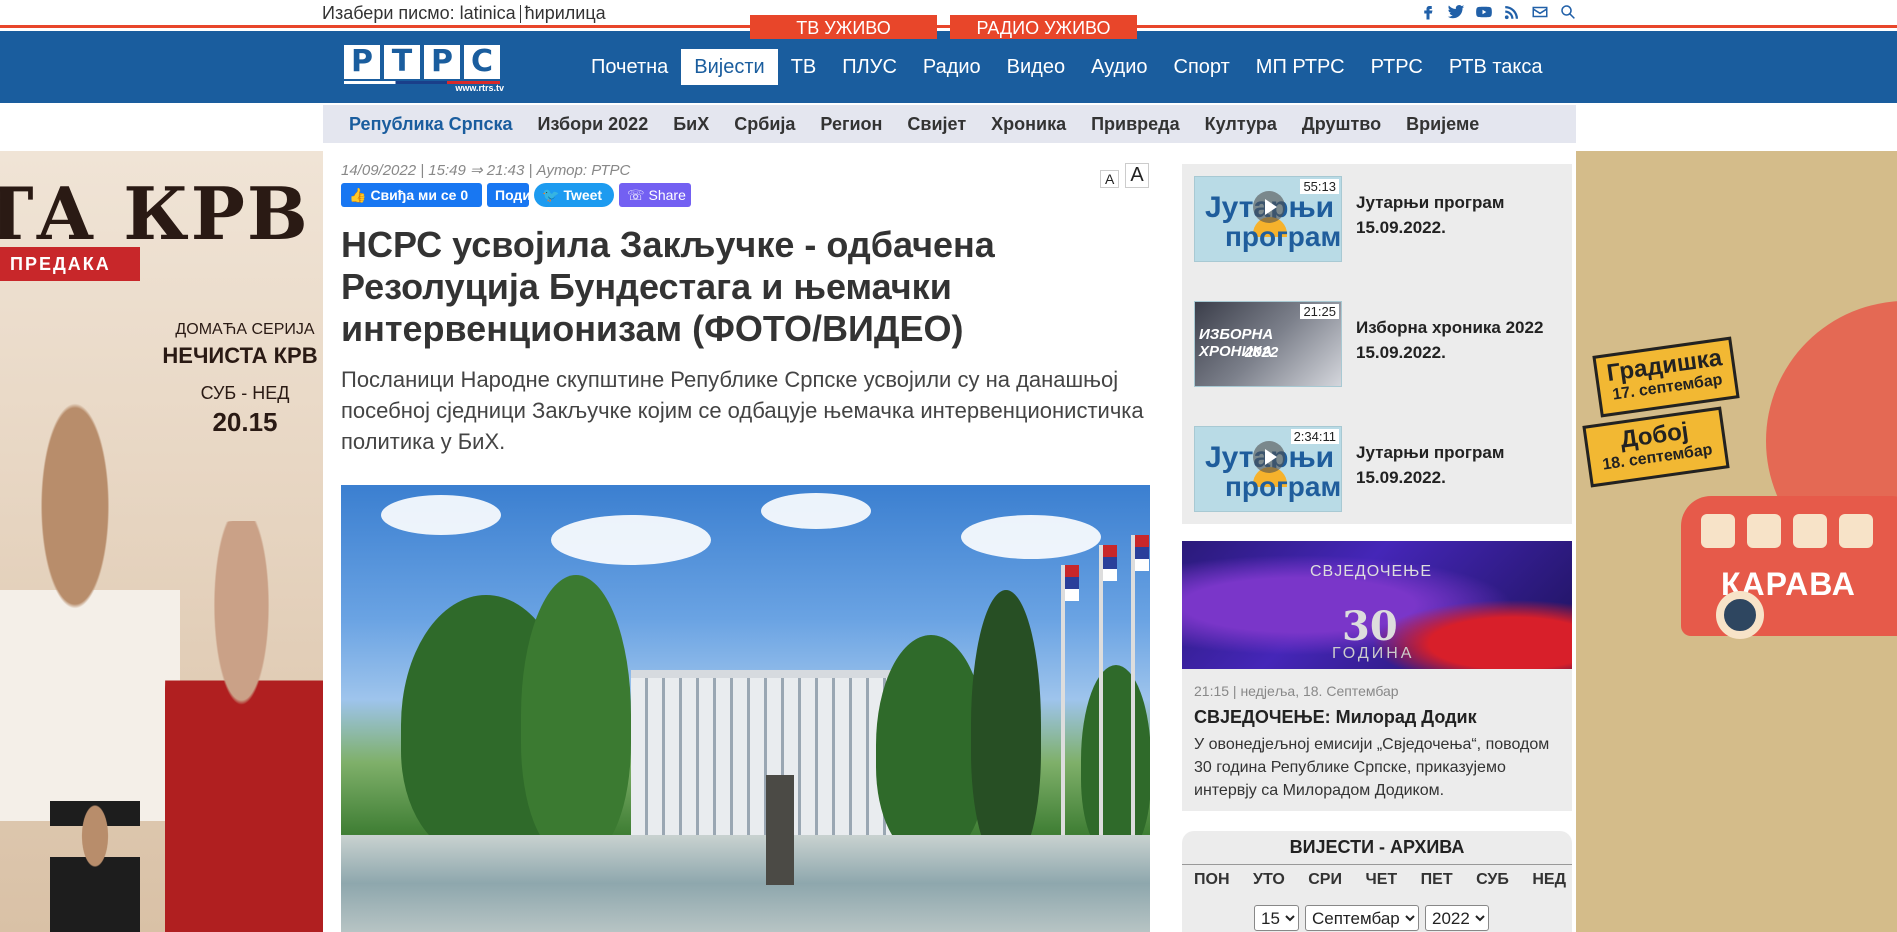 This screenshot has width=1897, height=932. What do you see at coordinates (358, 195) in the screenshot?
I see `thumbs-up-icon: 👍` at bounding box center [358, 195].